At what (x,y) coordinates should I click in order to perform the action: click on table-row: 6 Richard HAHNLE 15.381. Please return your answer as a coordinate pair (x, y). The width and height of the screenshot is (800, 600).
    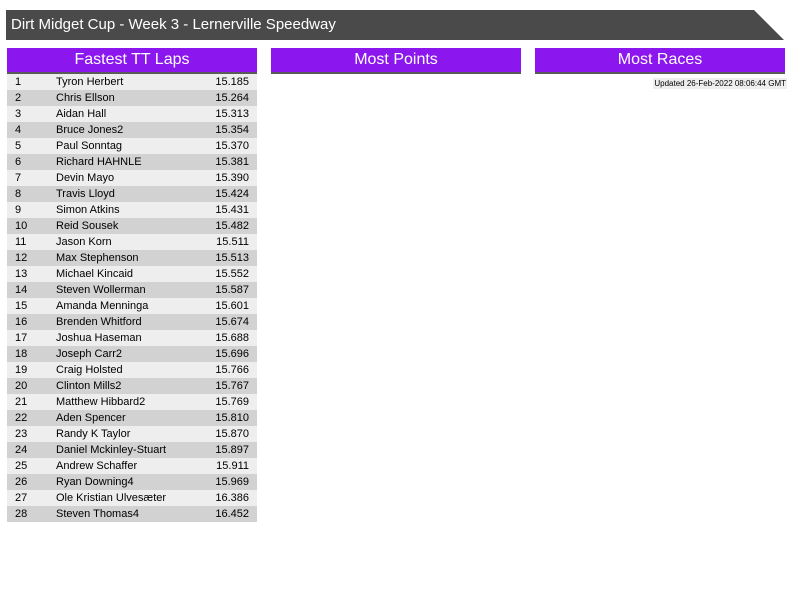
    Looking at the image, I should click on (132, 162).